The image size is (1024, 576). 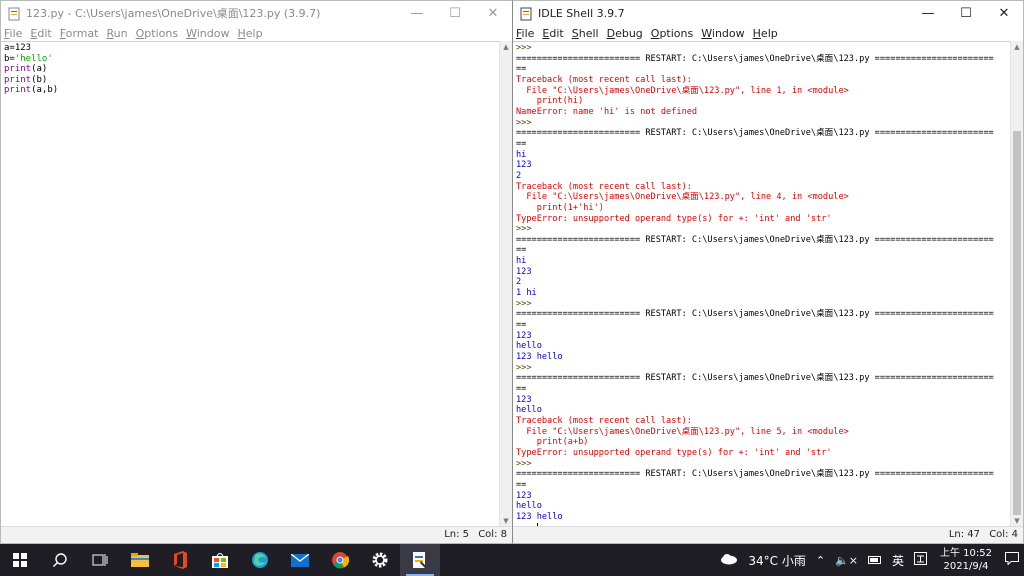 I want to click on taskbar: 34°C 小雨 ⌃ 🔈× 英 上午 10:52 2021/9/4, so click(x=512, y=560).